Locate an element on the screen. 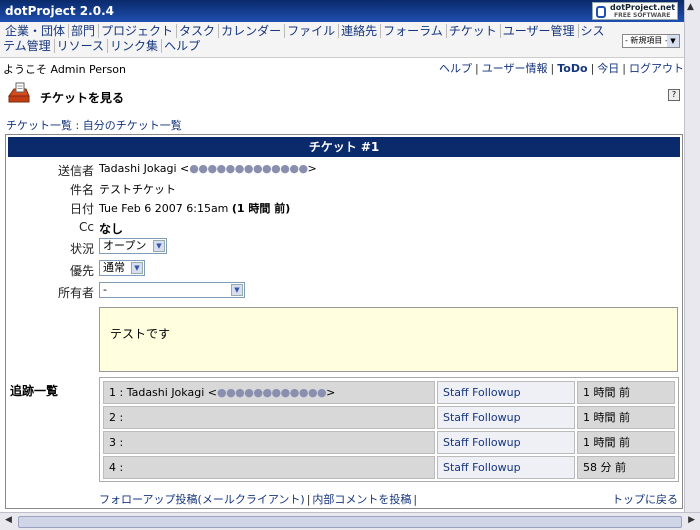 The image size is (700, 530). followup-sender: 2 : is located at coordinates (269, 417).